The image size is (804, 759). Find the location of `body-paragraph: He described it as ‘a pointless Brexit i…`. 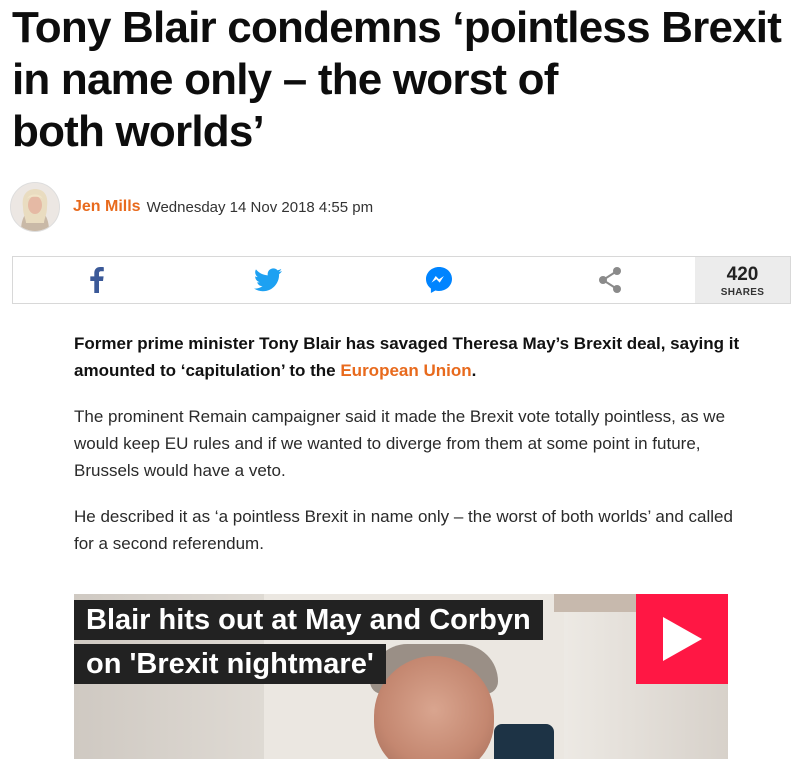

body-paragraph: He described it as ‘a pointless Brexit i… is located at coordinates (403, 530).